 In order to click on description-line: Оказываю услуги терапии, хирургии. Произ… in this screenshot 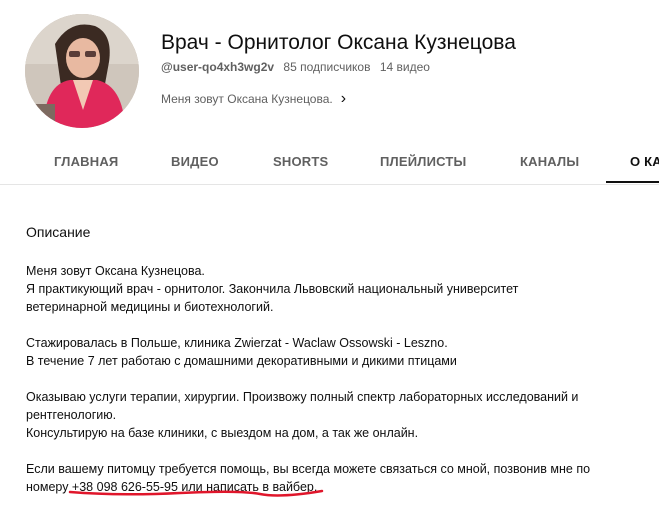, I will do `click(302, 397)`.